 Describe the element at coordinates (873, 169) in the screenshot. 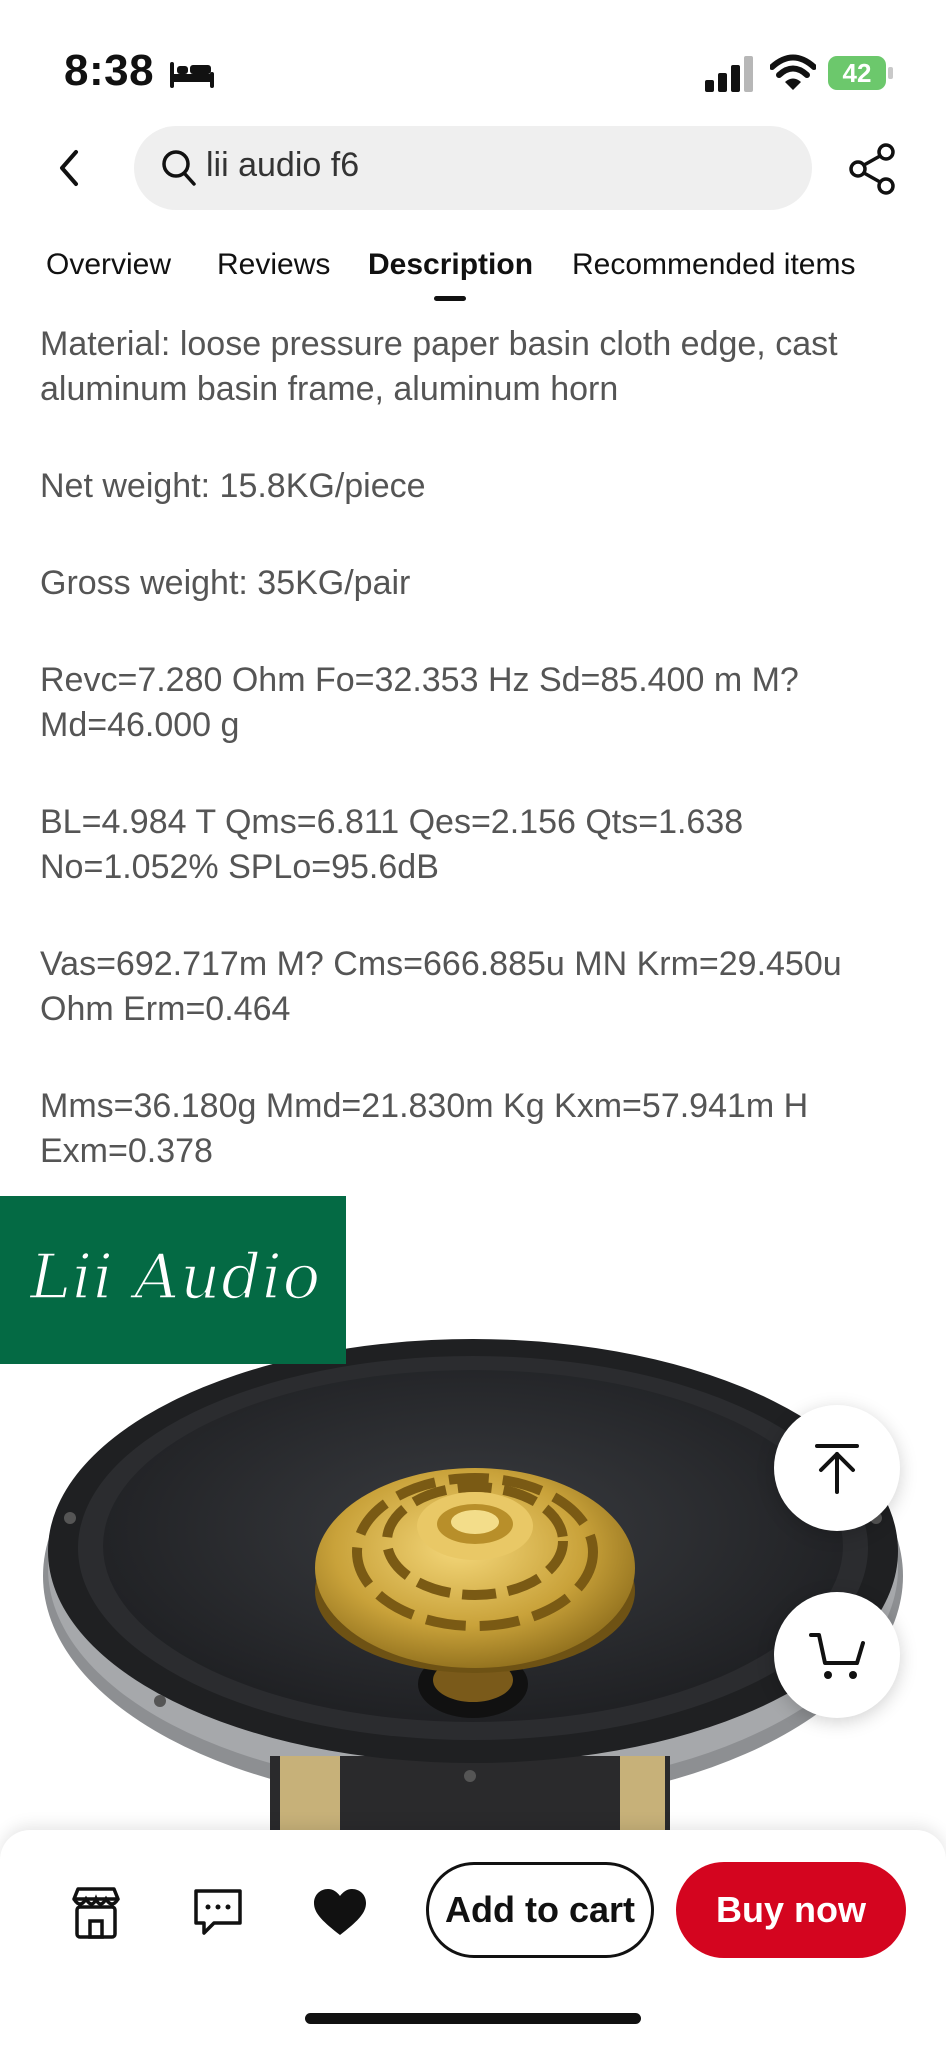

I see `share-icon` at that location.